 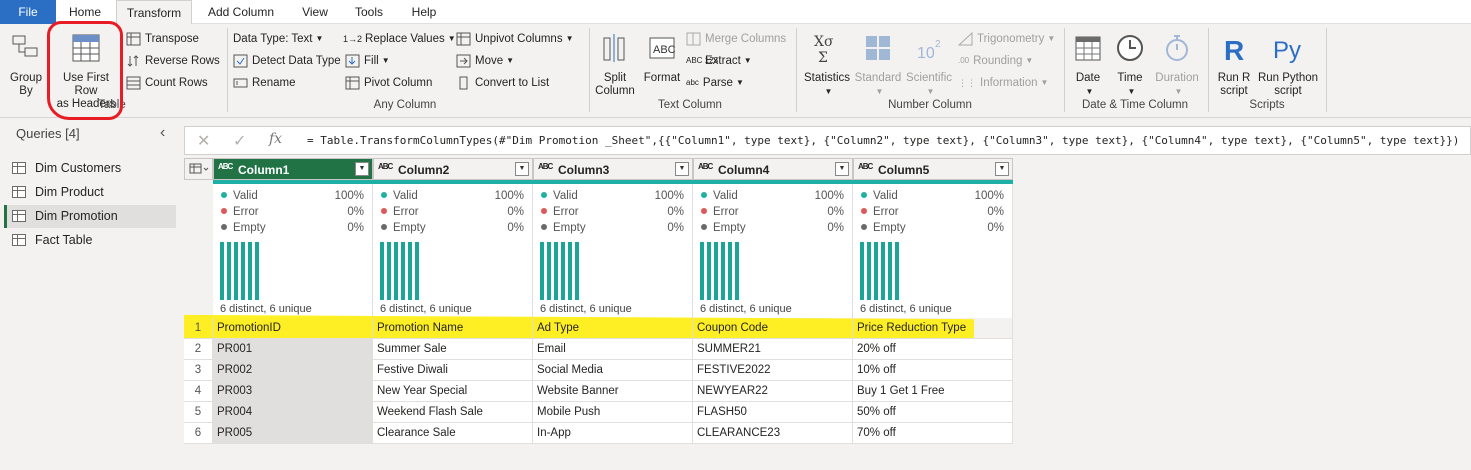 What do you see at coordinates (773, 391) in the screenshot?
I see `table-cell: NEWYEAR22` at bounding box center [773, 391].